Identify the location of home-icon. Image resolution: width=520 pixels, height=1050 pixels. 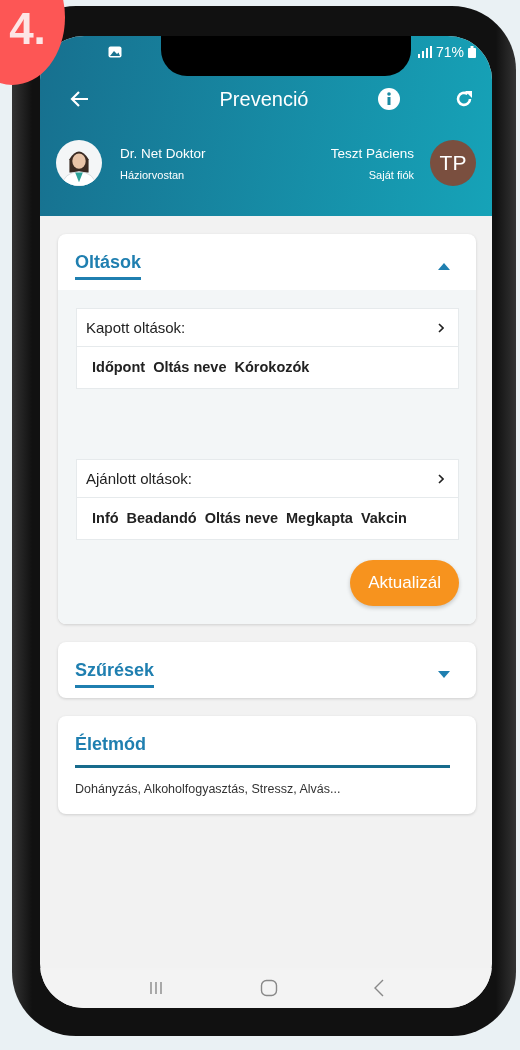
(269, 988).